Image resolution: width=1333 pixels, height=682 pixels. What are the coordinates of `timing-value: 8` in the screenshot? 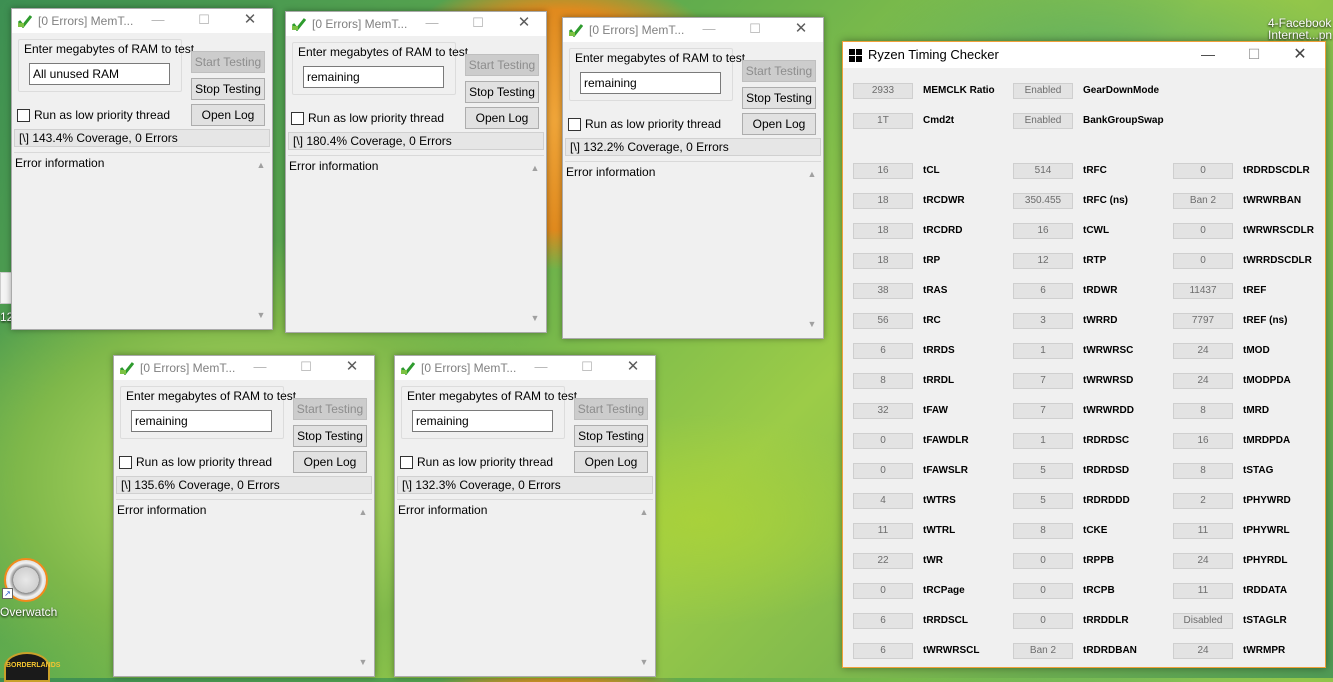 It's located at (1043, 531).